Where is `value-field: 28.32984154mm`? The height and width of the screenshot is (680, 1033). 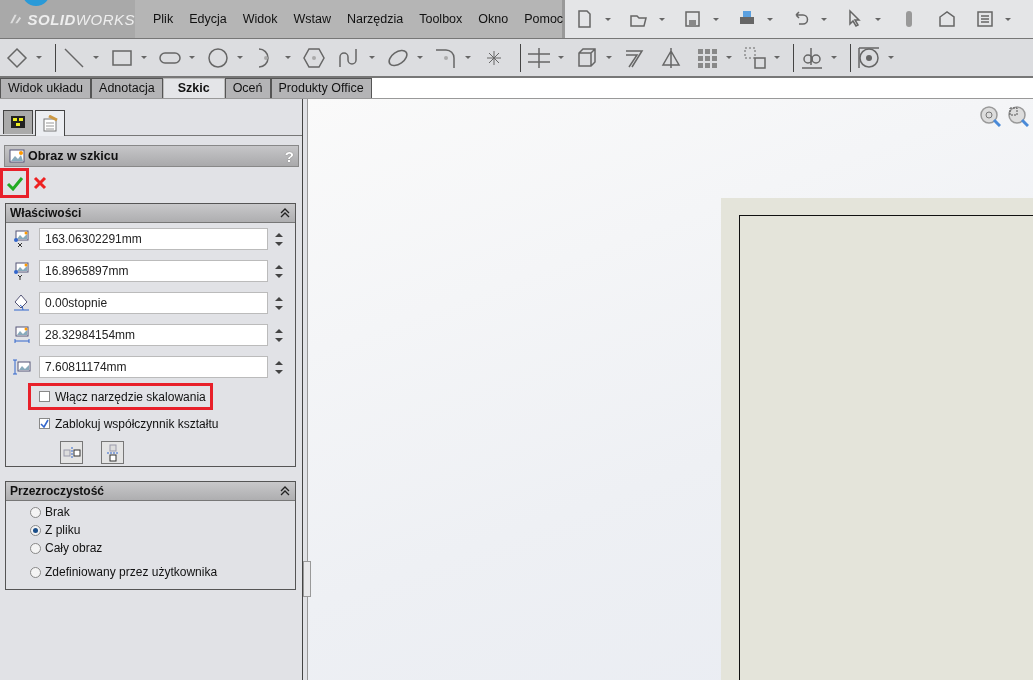
value-field: 28.32984154mm is located at coordinates (153, 335).